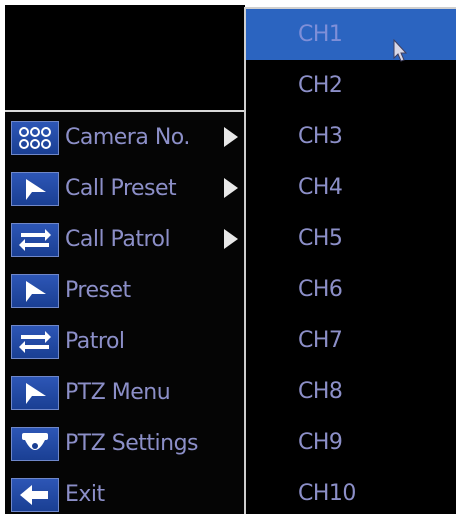  What do you see at coordinates (351, 85) in the screenshot?
I see `channel-item-ch2: CH2` at bounding box center [351, 85].